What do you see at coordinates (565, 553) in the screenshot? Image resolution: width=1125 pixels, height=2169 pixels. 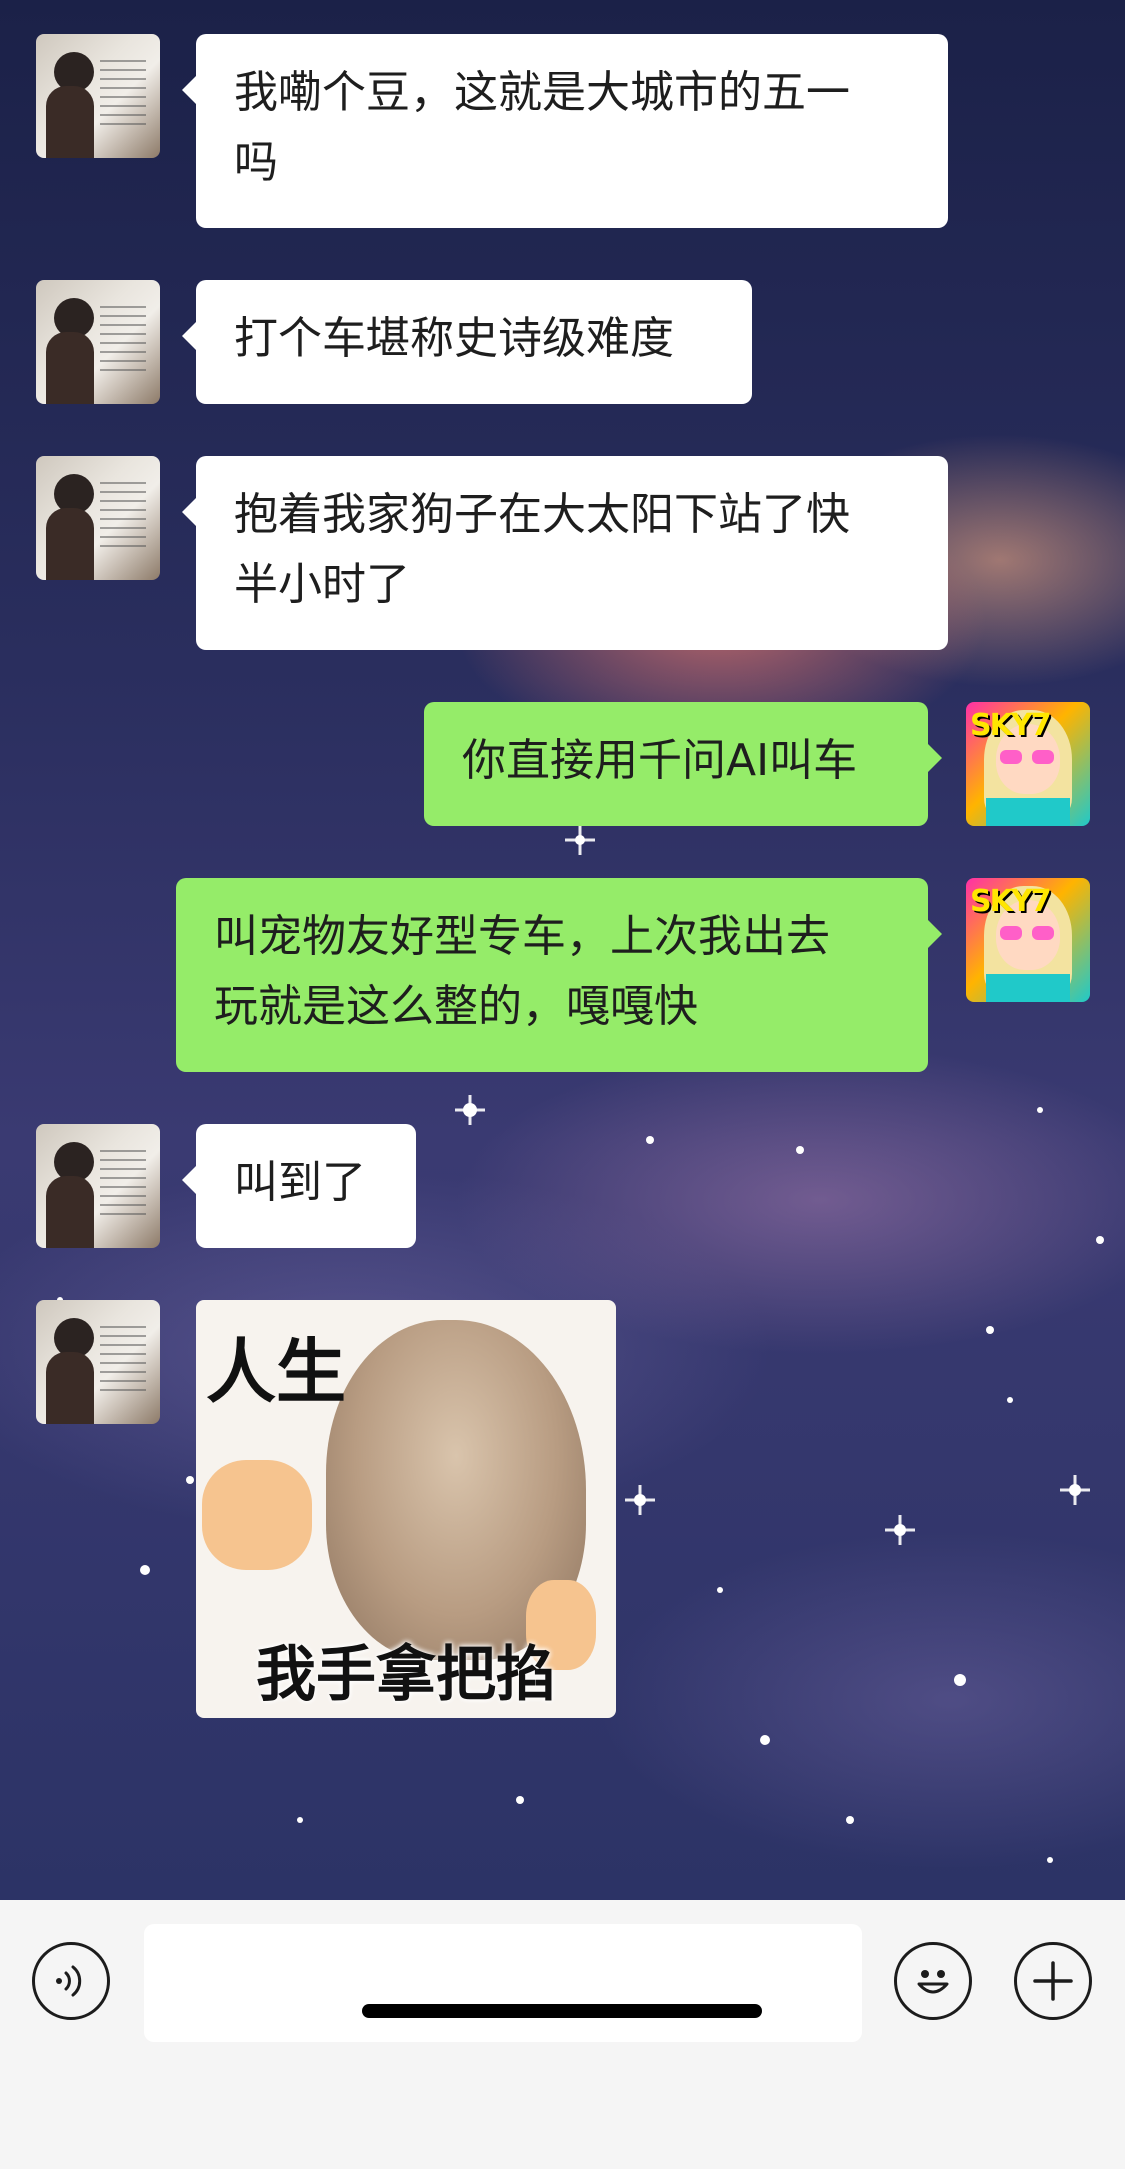 I see `message-bubble: 抱着我家狗子在大太阳下站了快 半小时了` at bounding box center [565, 553].